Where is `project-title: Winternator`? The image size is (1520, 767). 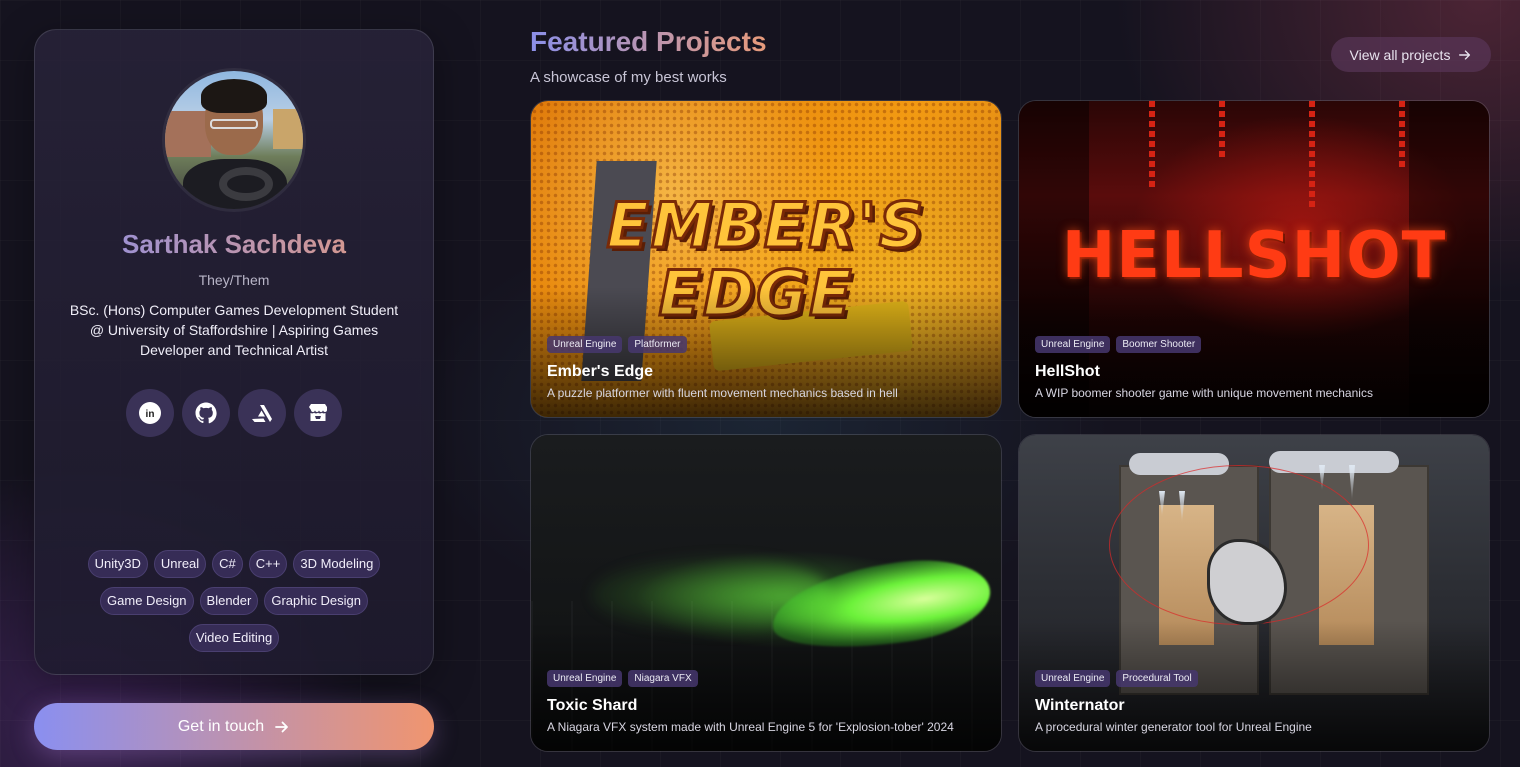 project-title: Winternator is located at coordinates (1080, 705).